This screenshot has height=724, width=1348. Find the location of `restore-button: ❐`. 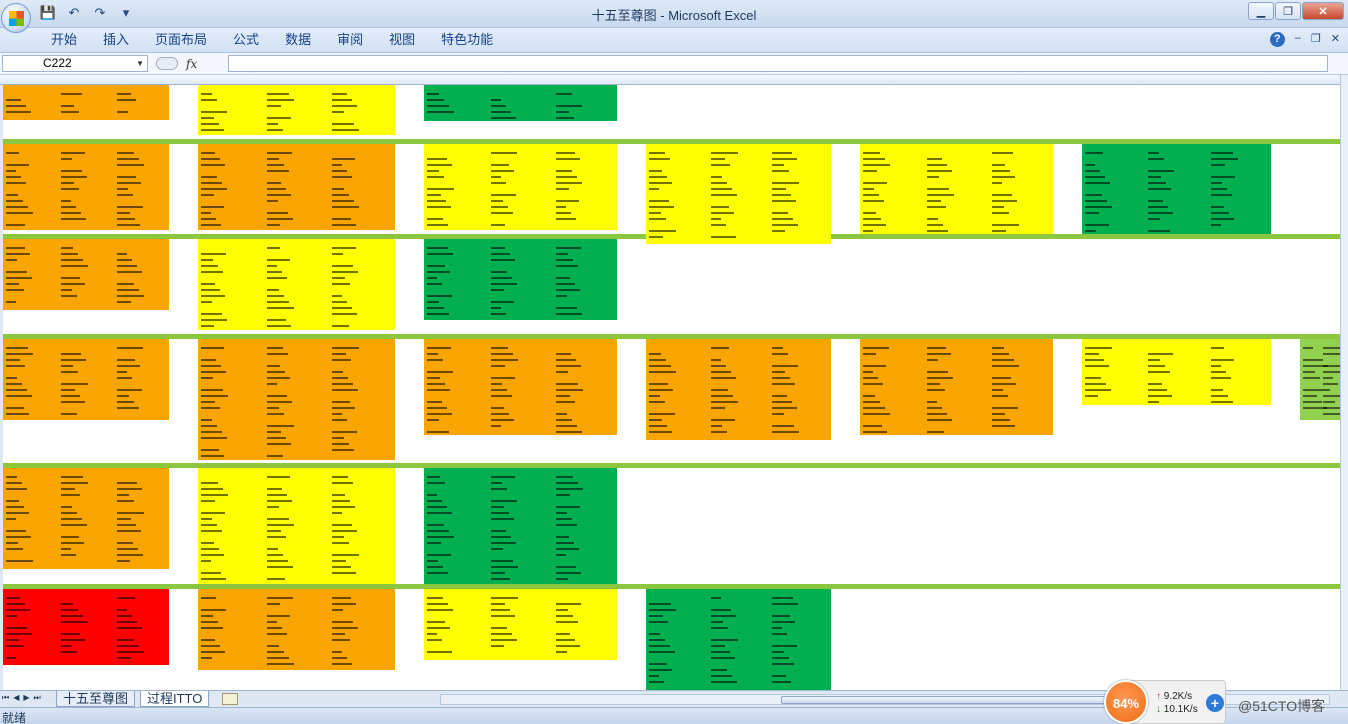

restore-button: ❐ is located at coordinates (1288, 11).